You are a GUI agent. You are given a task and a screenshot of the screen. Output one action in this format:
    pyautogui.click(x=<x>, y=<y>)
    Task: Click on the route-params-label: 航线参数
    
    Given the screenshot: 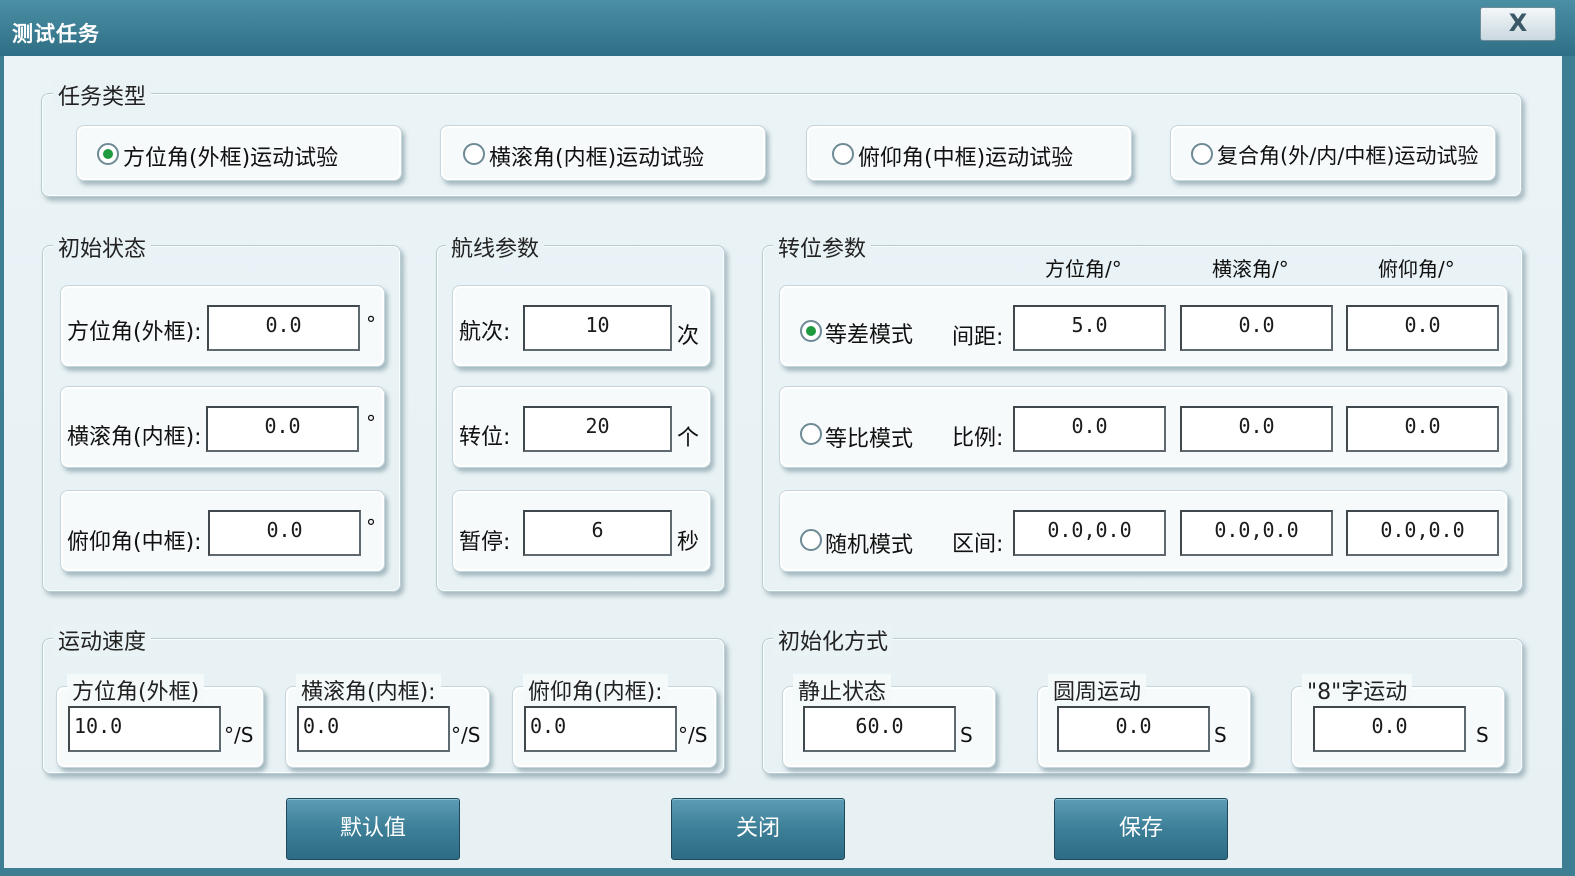 What is the action you would take?
    pyautogui.click(x=495, y=247)
    